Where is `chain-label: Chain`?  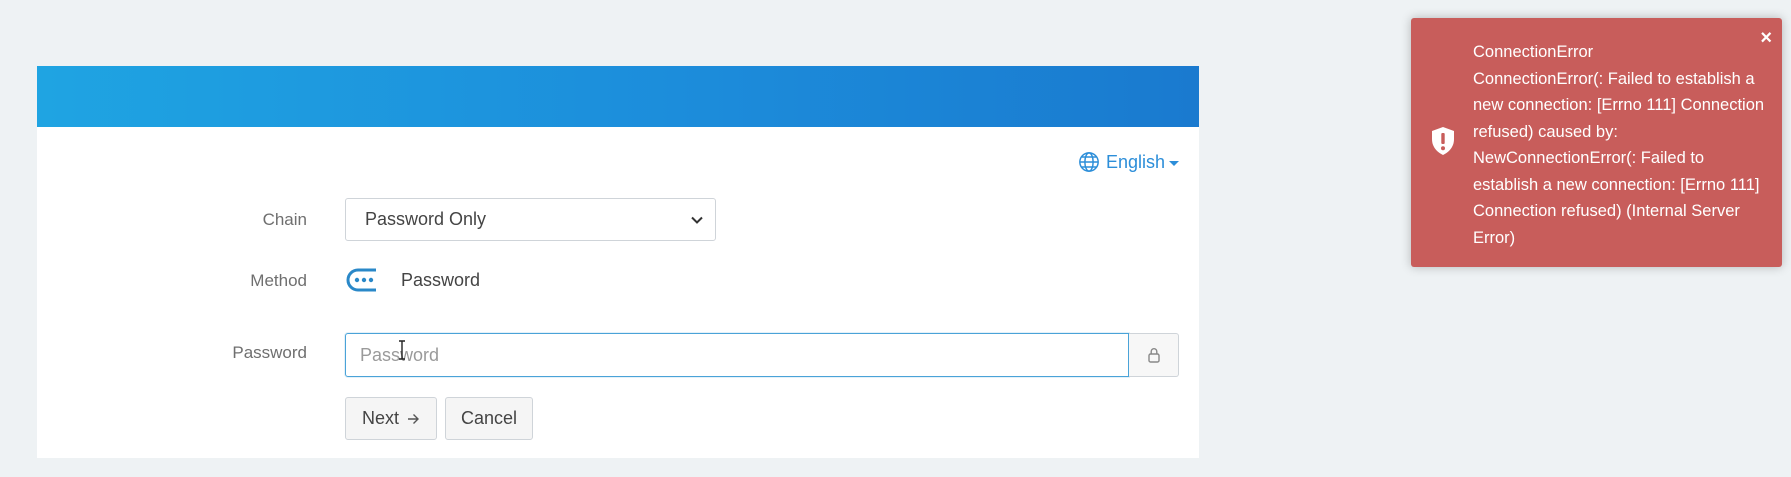
chain-label: Chain is located at coordinates (284, 219).